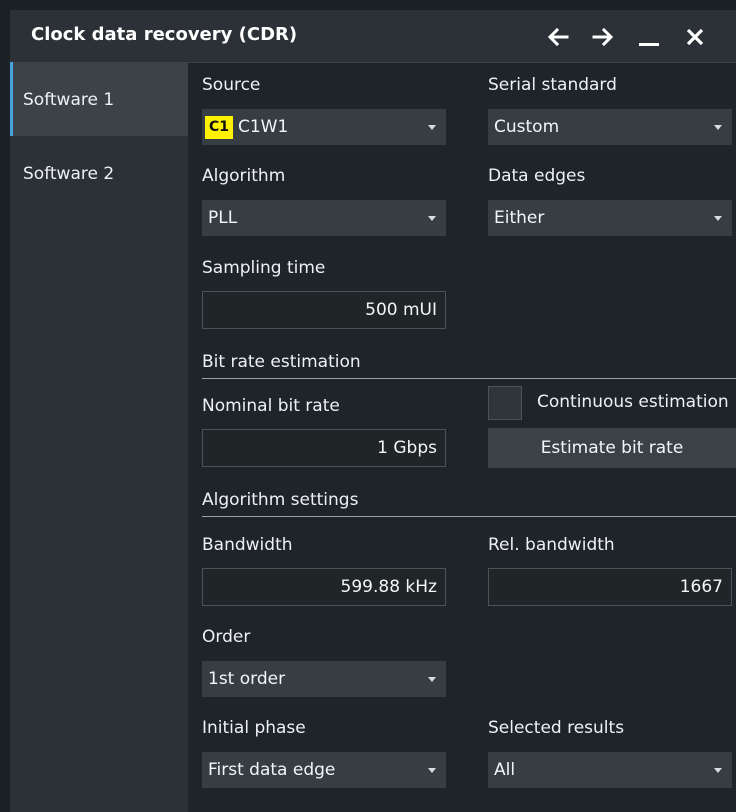 Image resolution: width=736 pixels, height=812 pixels. What do you see at coordinates (272, 770) in the screenshot?
I see `initial-phase-value: First data edge` at bounding box center [272, 770].